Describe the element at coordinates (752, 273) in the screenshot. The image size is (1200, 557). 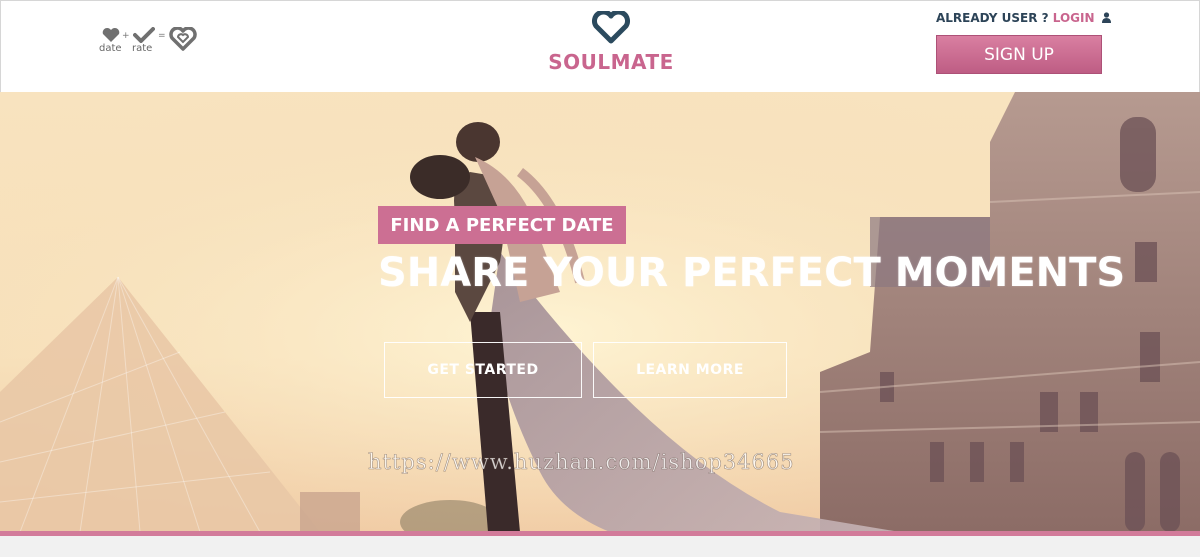
I see `hero-headline: SHARE YOUR PERFECT MOMENTS` at that location.